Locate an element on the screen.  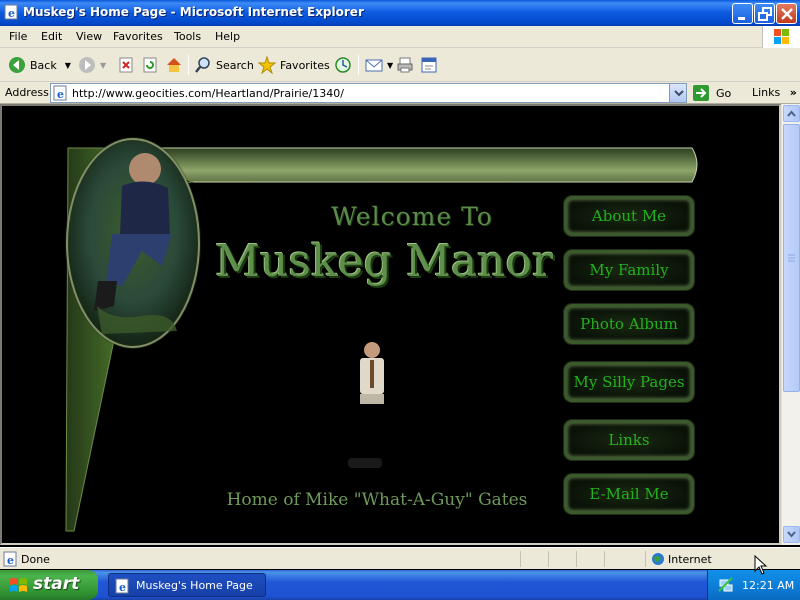
status-bar: e Done Internet is located at coordinates (400, 558).